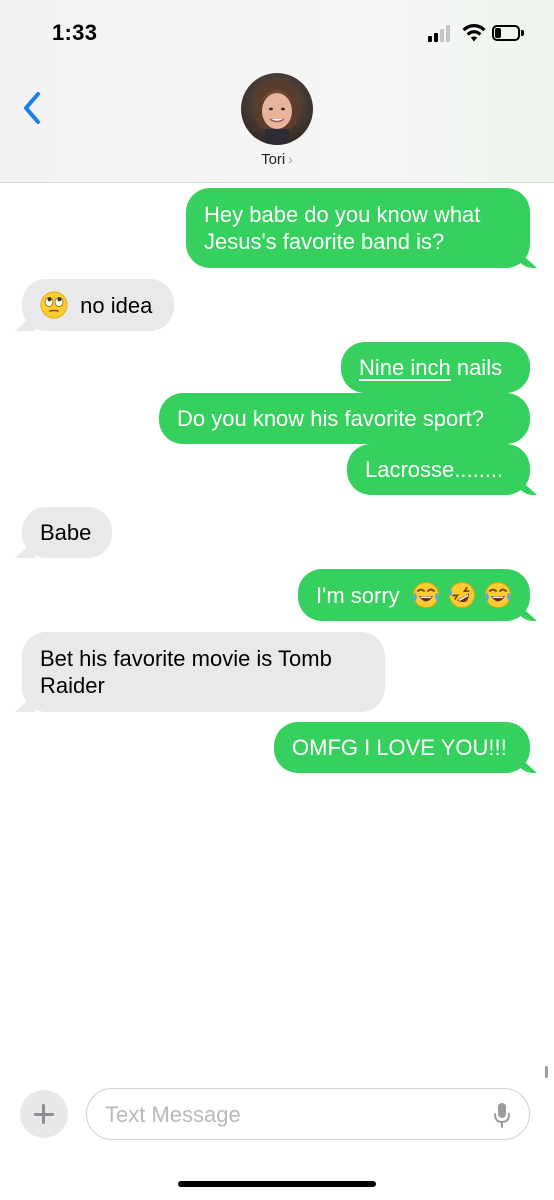 The image size is (554, 1200). What do you see at coordinates (441, 33) in the screenshot?
I see `cellular-signal-icon` at bounding box center [441, 33].